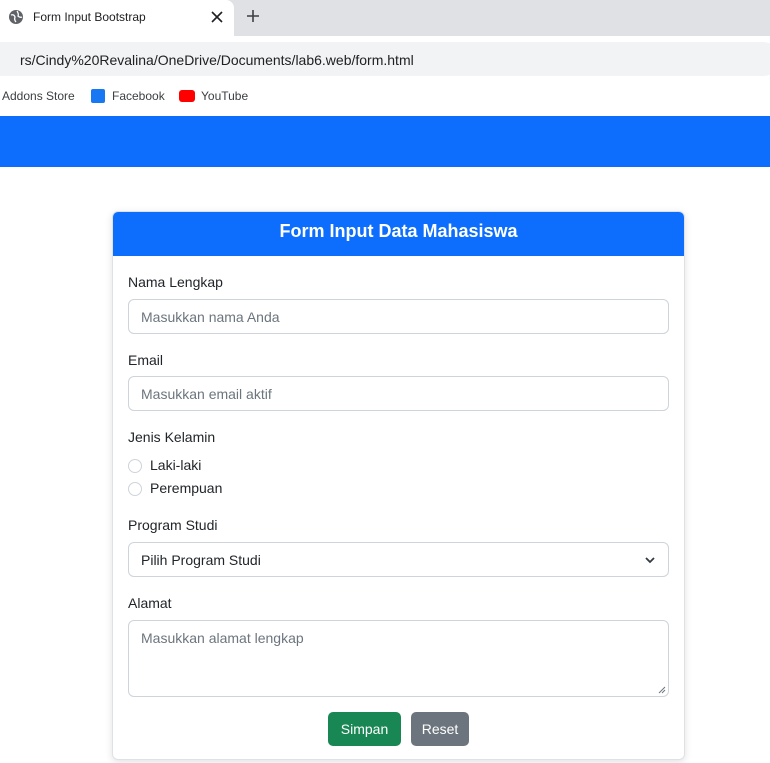  I want to click on alamat-textarea: Masukkan alamat lengkap, so click(398, 658).